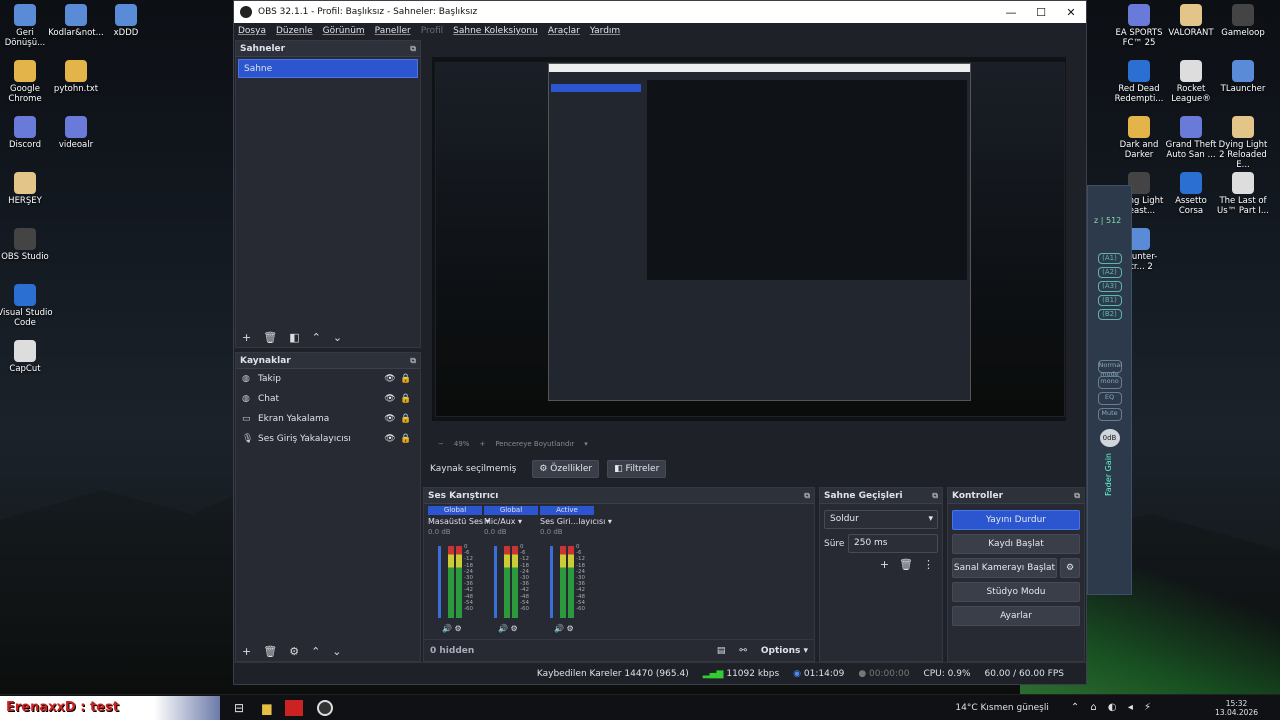 Image resolution: width=1280 pixels, height=720 pixels. I want to click on fit-to-window: Pencereye Boyutlandır, so click(534, 444).